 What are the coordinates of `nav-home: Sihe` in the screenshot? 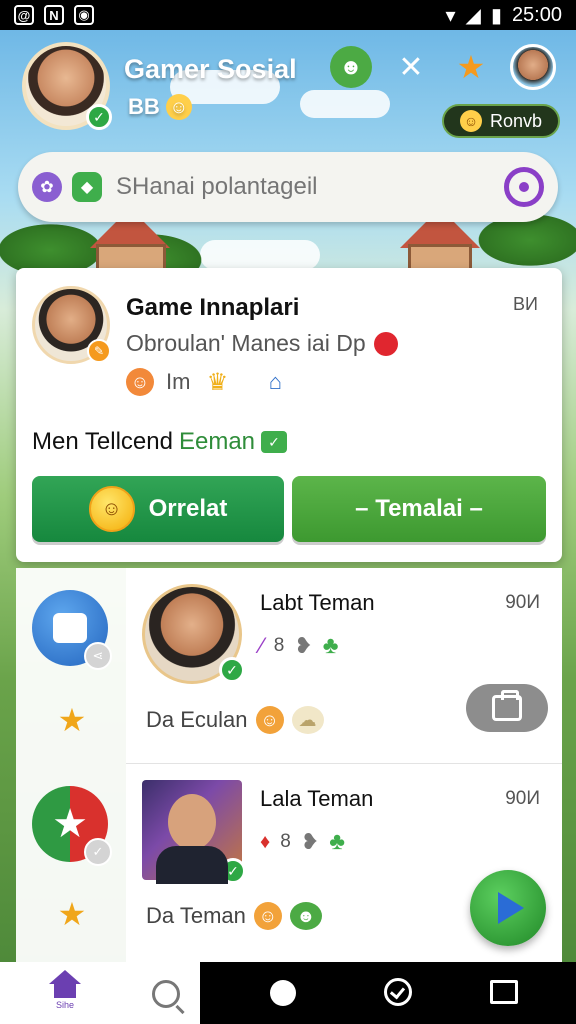 It's located at (65, 995).